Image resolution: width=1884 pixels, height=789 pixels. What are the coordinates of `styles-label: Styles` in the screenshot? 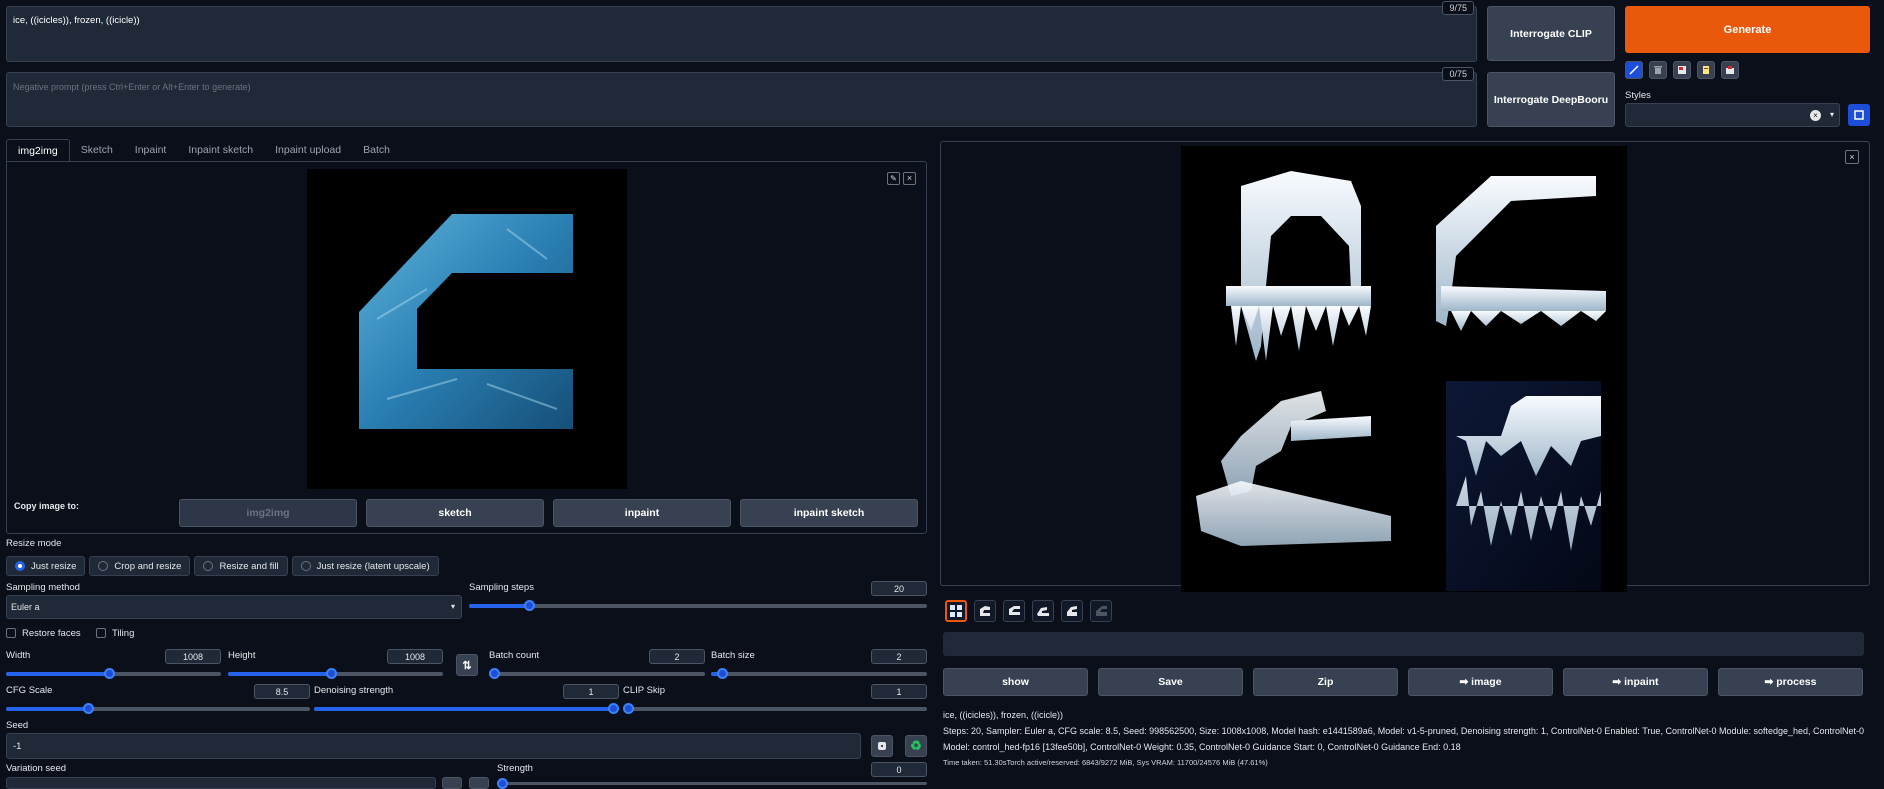 It's located at (1638, 95).